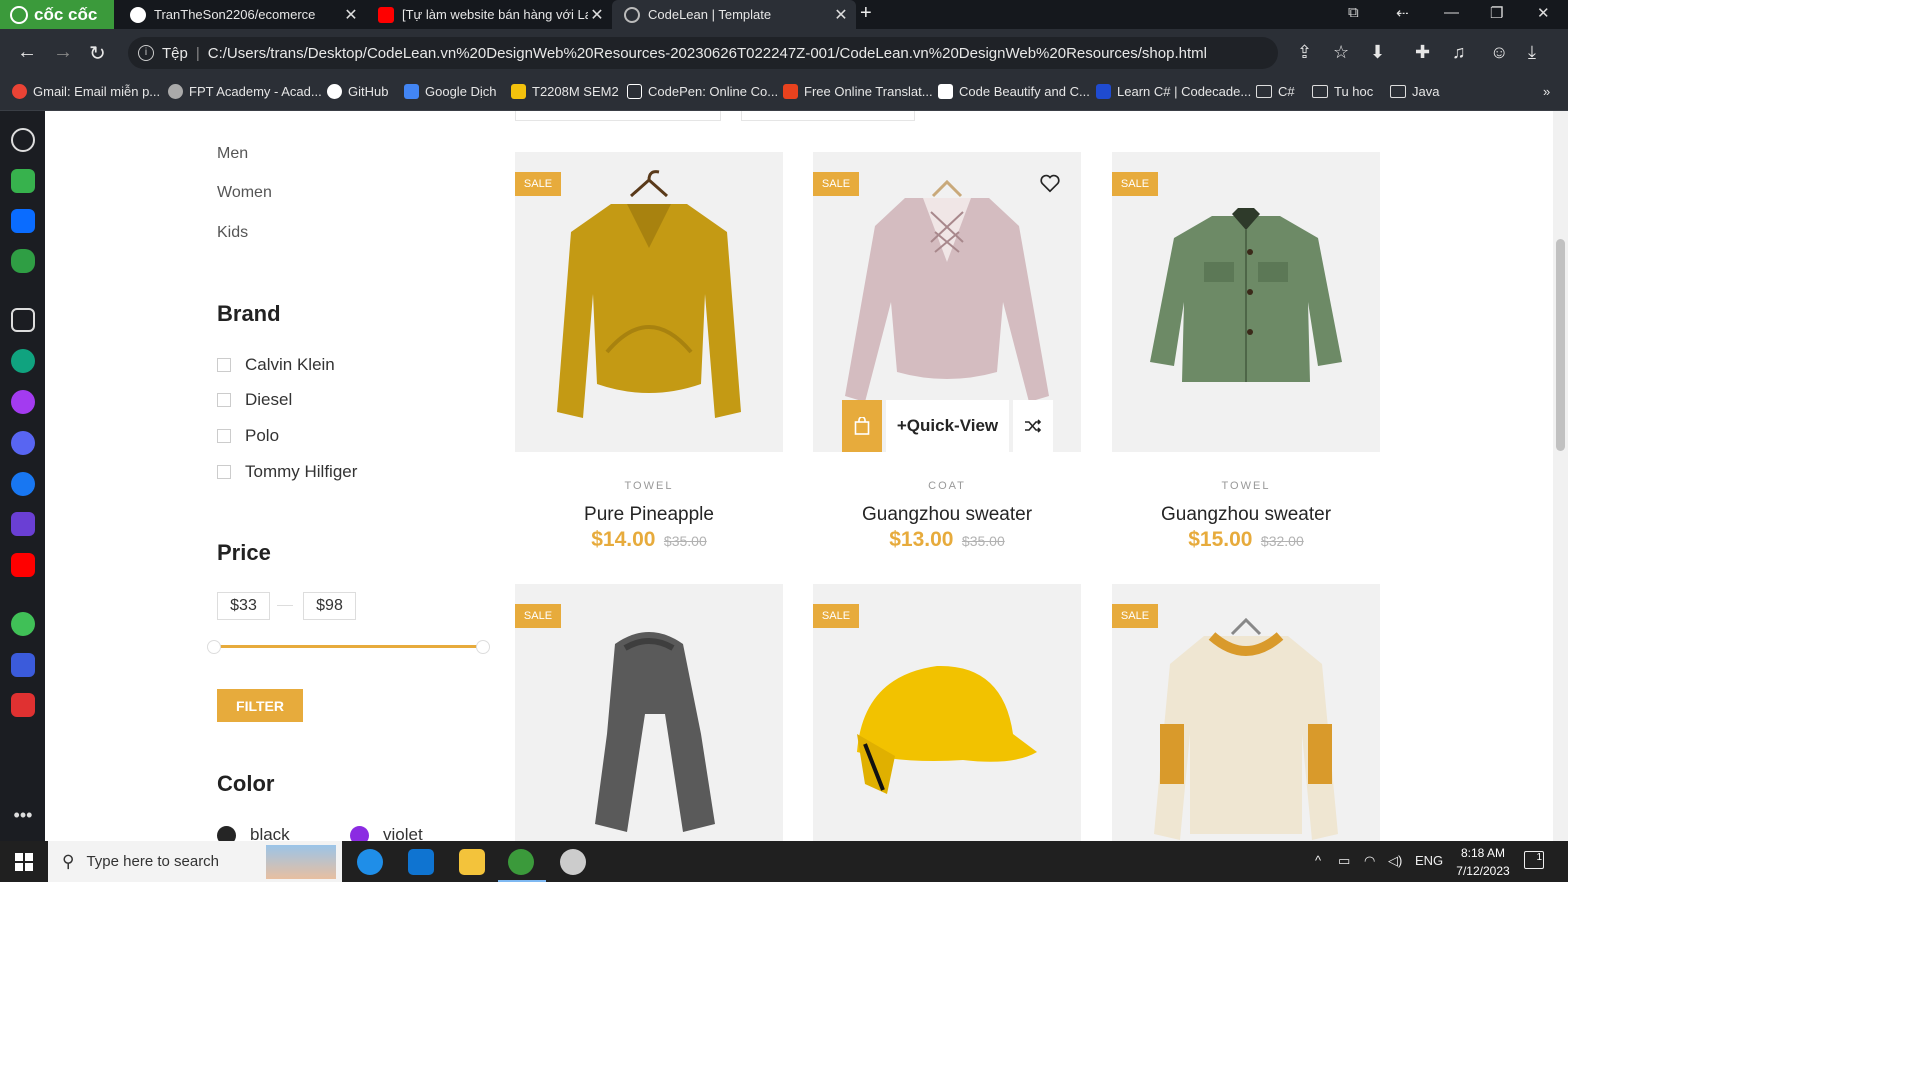 Image resolution: width=1920 pixels, height=1080 pixels. Describe the element at coordinates (828, 116) in the screenshot. I see `show-select` at that location.